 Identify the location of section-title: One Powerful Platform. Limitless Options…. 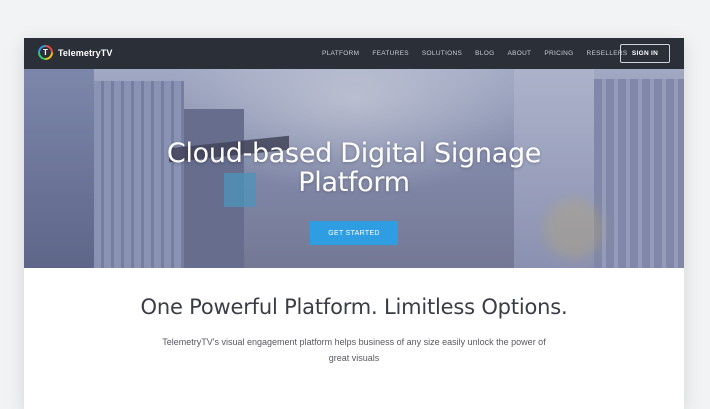
(354, 307).